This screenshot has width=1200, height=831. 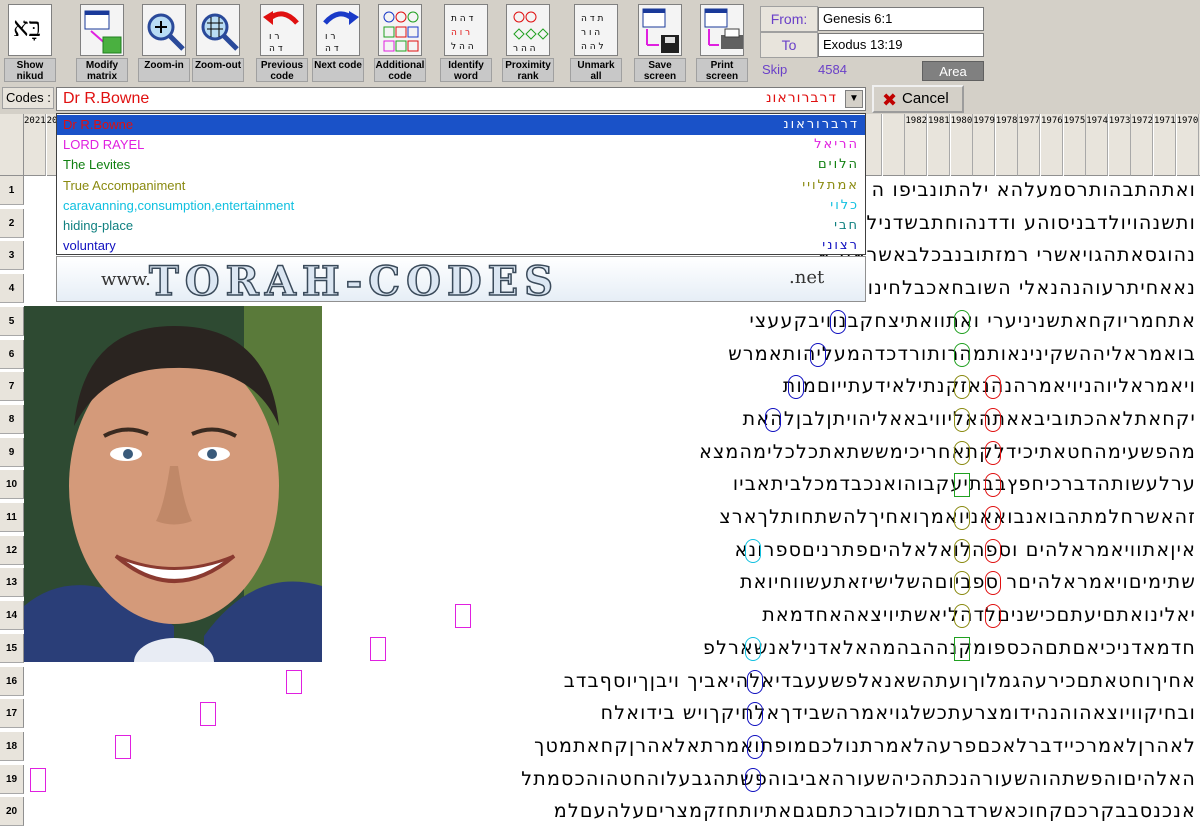 I want to click on column-header: 1971, so click(x=1165, y=145).